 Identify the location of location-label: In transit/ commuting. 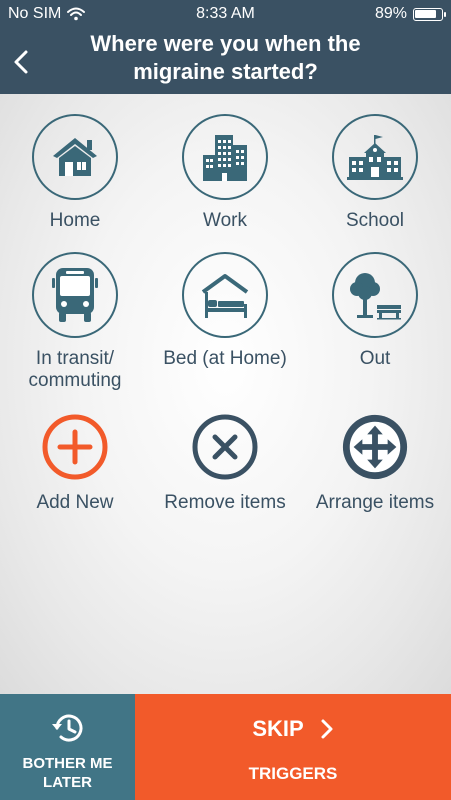
(75, 369).